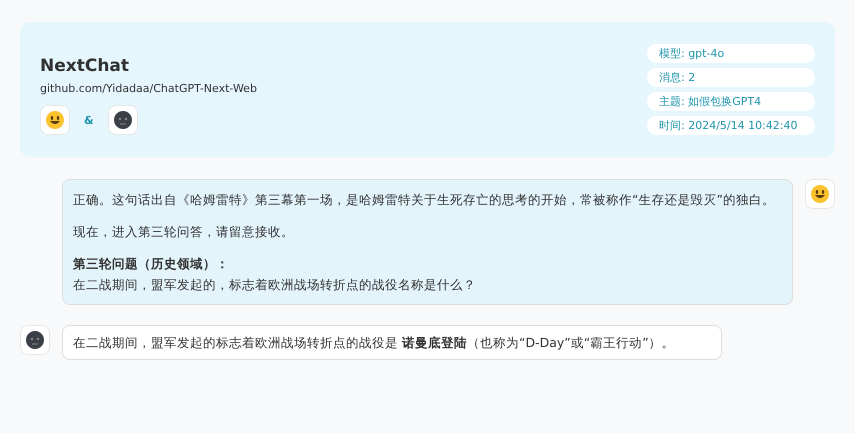 This screenshot has width=855, height=433. What do you see at coordinates (374, 343) in the screenshot?
I see `message-text: 在二战期间，盟军发起的标志着欧洲战场转折点的战役是 诺曼底登陆（也称为“D-Day”或“霸王行动”）。` at bounding box center [374, 343].